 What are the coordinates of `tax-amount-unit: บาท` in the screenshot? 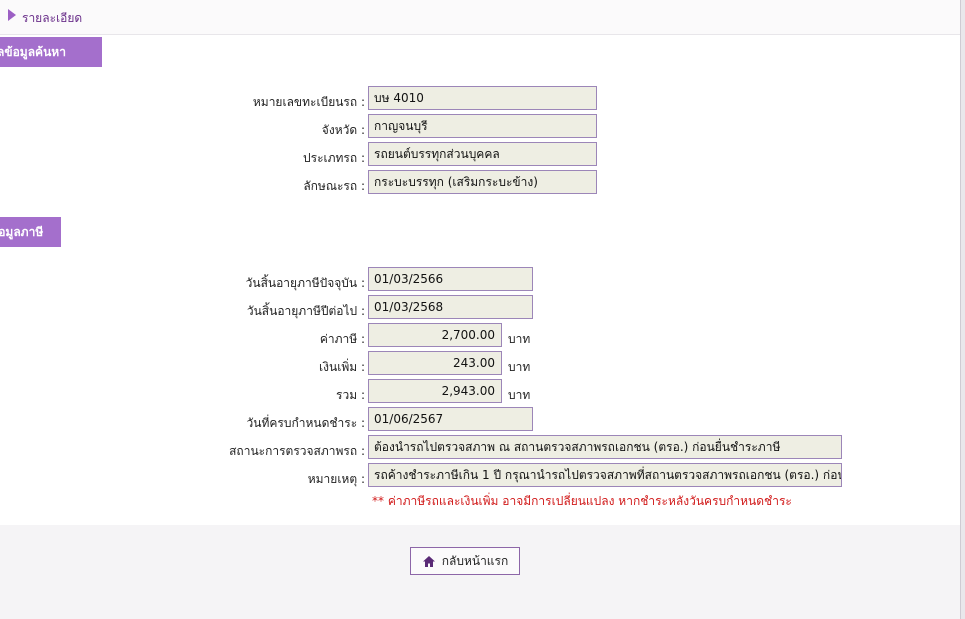 It's located at (519, 339).